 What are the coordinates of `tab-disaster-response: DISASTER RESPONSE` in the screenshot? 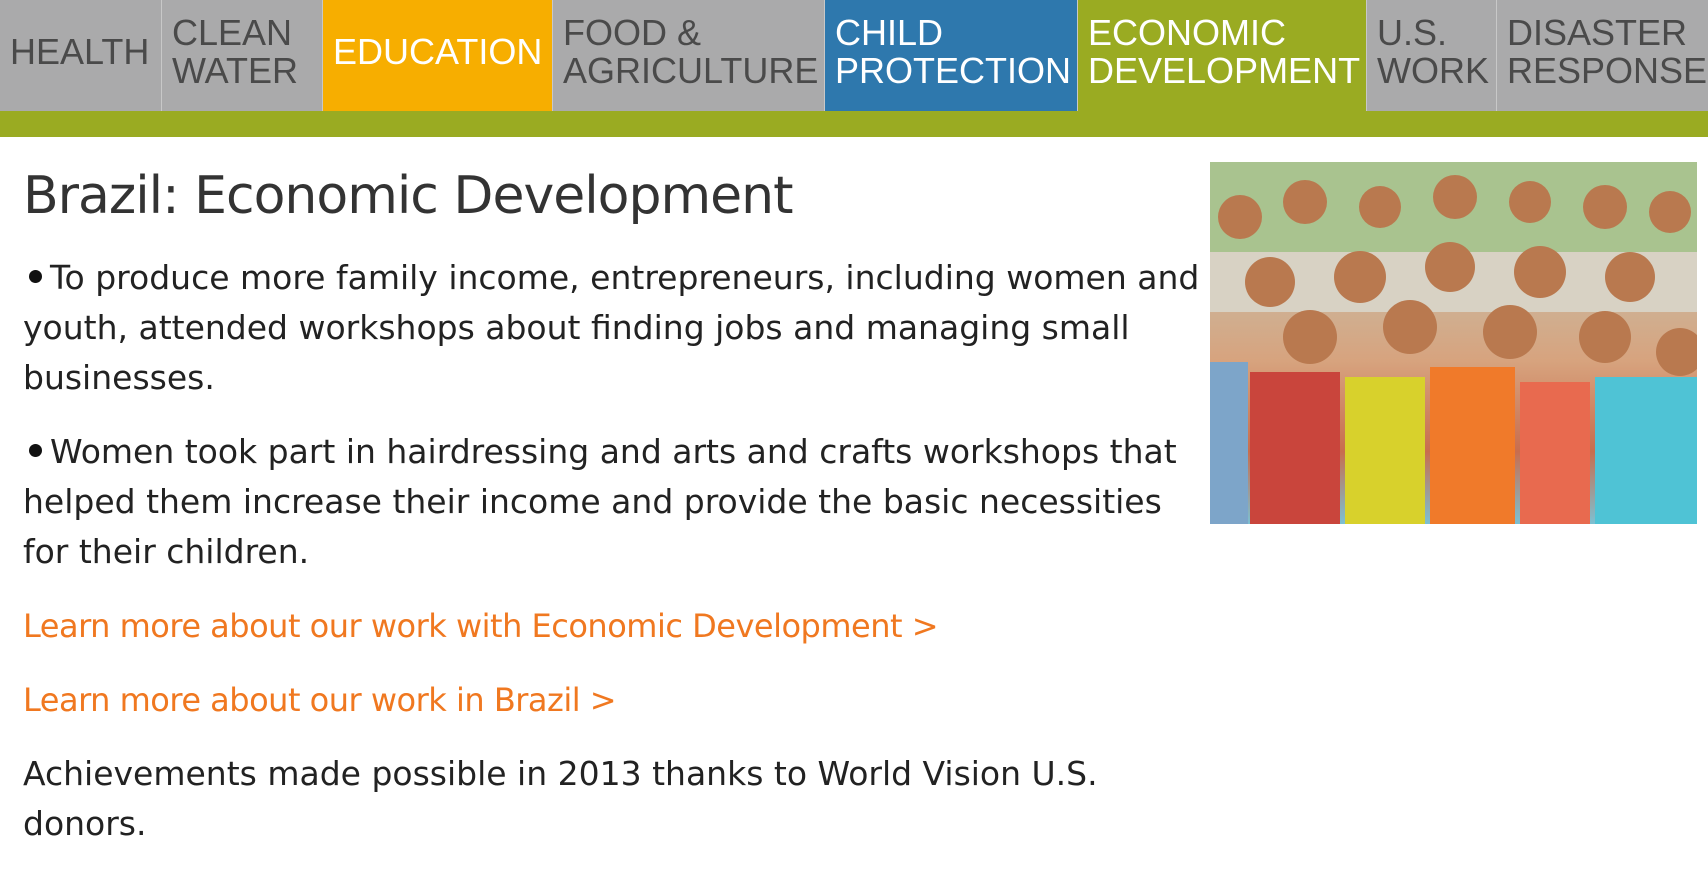 It's located at (1602, 55).